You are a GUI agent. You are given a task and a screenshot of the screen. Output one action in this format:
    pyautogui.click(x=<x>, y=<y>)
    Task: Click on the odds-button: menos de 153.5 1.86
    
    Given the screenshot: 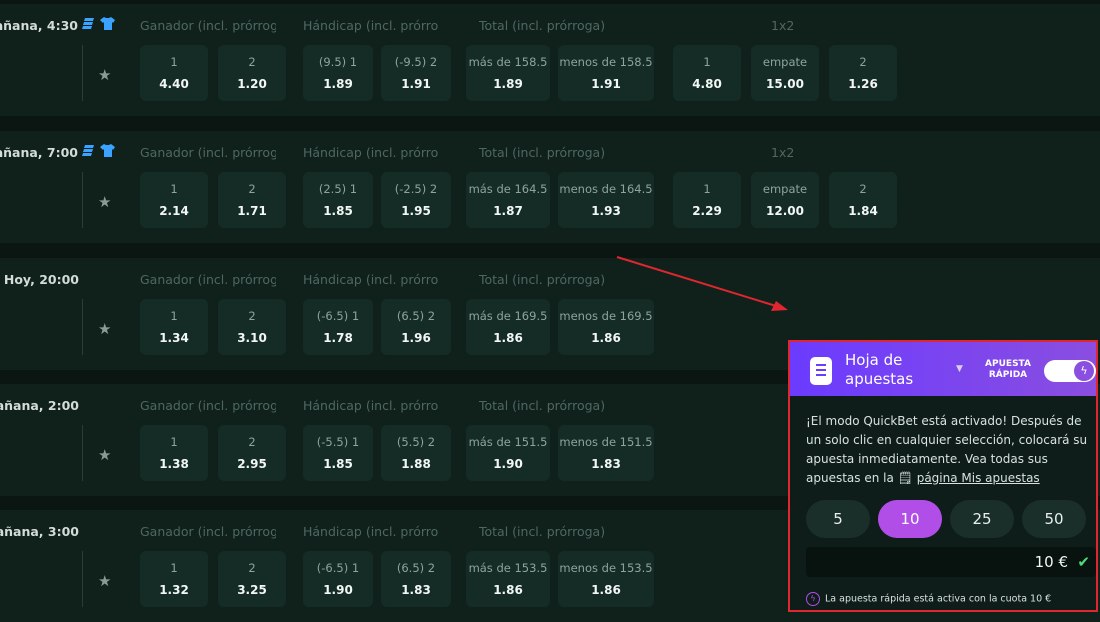 What is the action you would take?
    pyautogui.click(x=606, y=579)
    